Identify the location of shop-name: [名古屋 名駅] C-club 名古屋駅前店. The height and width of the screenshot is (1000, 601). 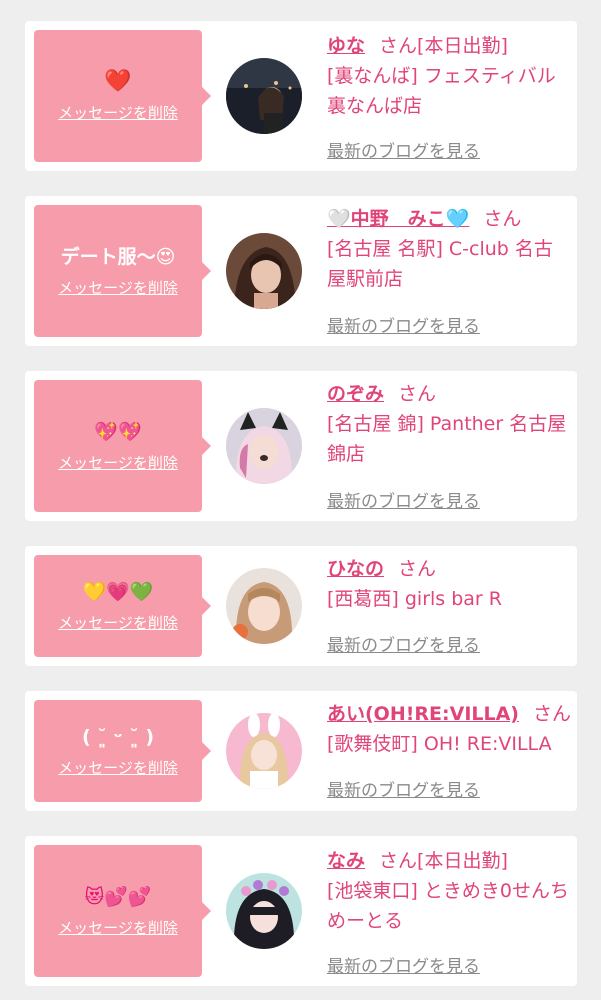
(440, 264).